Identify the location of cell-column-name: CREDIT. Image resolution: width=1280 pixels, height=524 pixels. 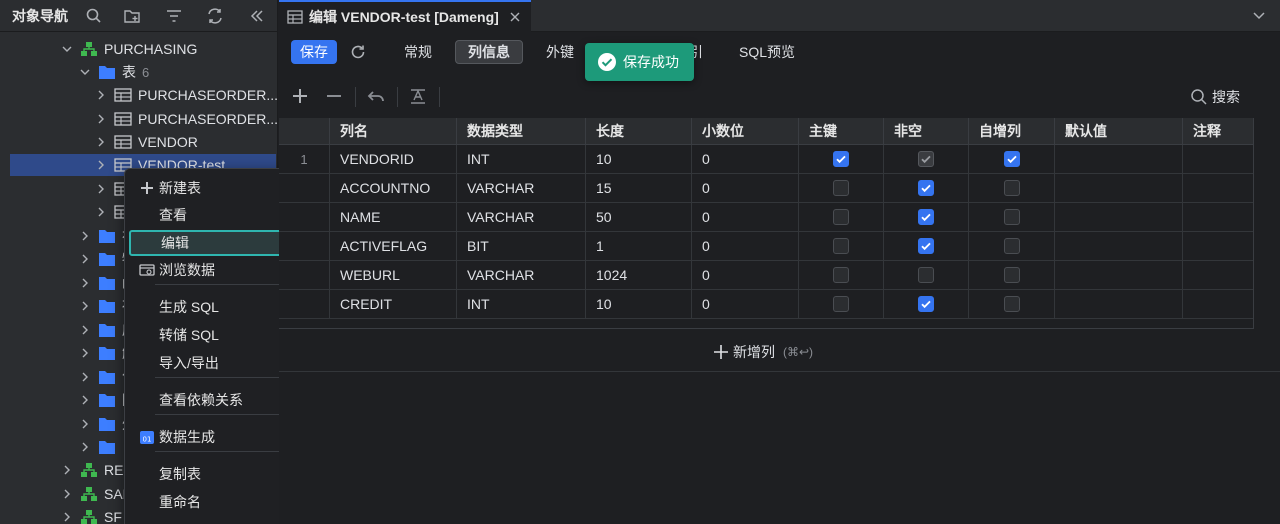
(392, 304).